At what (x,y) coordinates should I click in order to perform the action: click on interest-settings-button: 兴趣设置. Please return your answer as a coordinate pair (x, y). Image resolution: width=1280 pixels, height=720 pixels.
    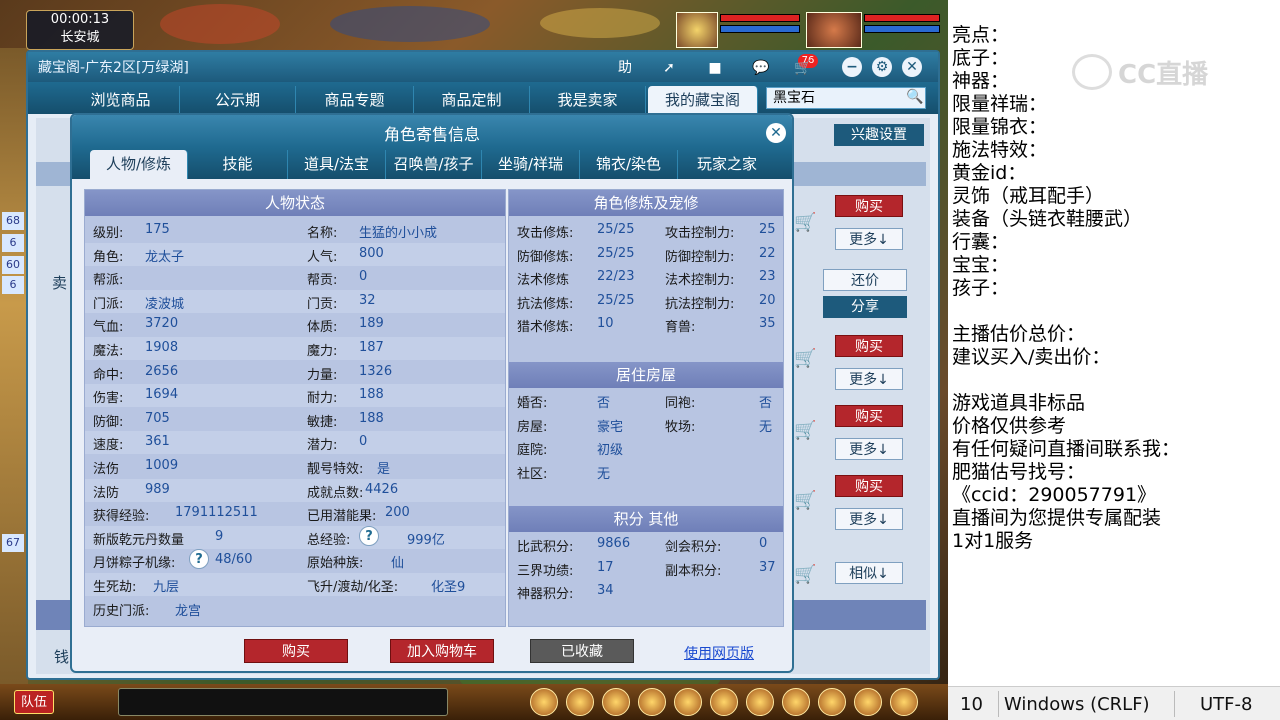
    Looking at the image, I should click on (879, 135).